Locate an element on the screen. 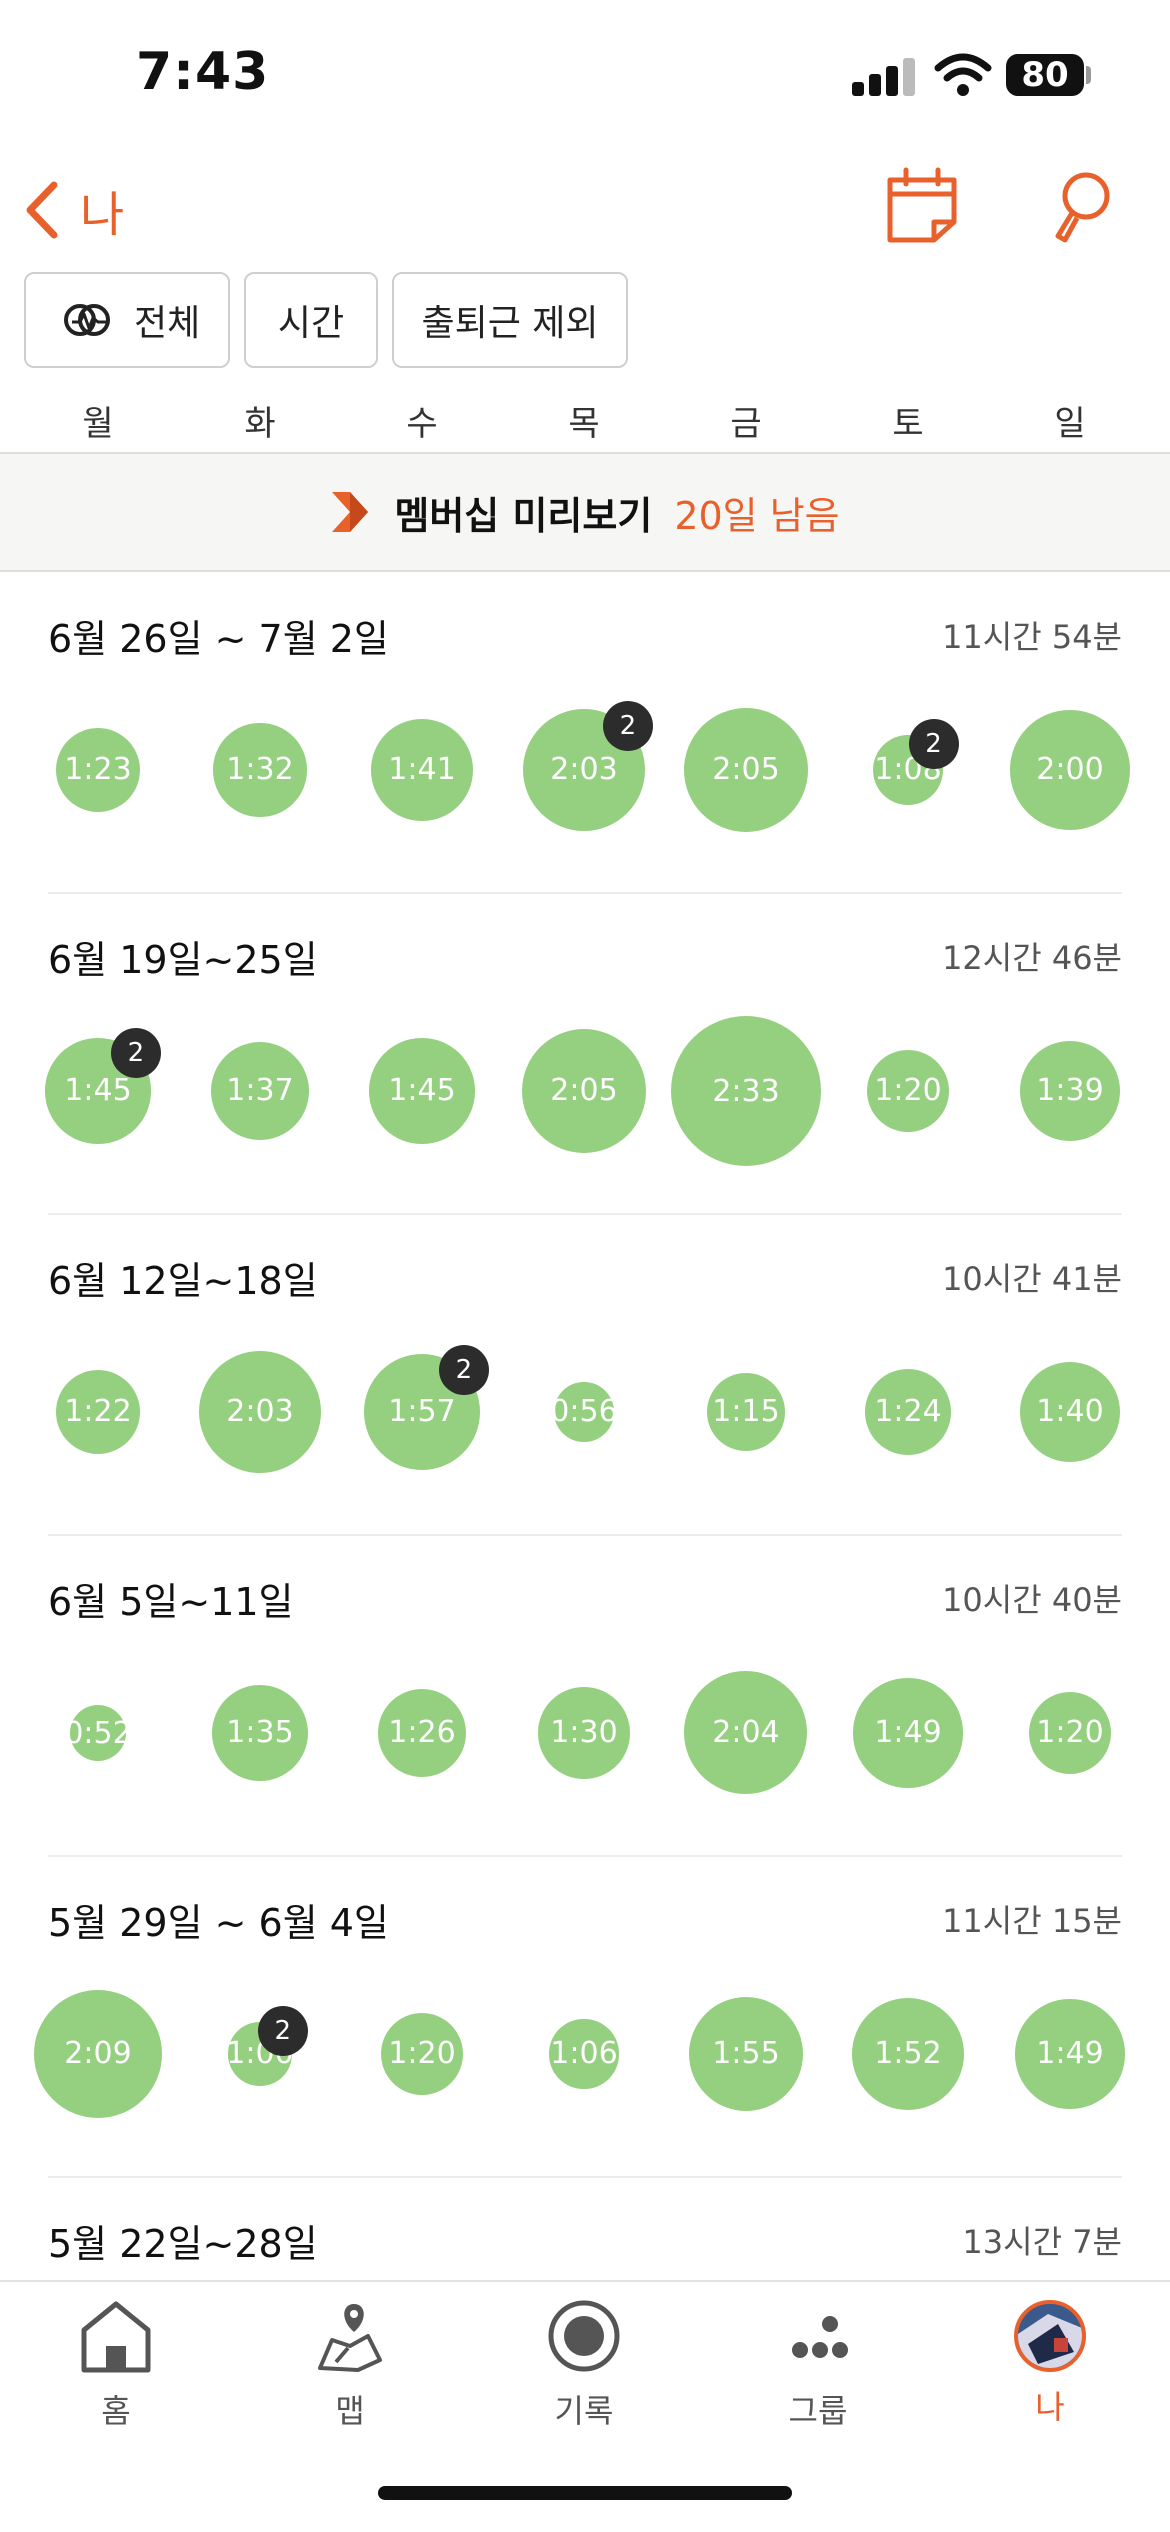 This screenshot has height=2532, width=1170. filter-exclude-commute-chip: 출퇴근 제외 is located at coordinates (510, 320).